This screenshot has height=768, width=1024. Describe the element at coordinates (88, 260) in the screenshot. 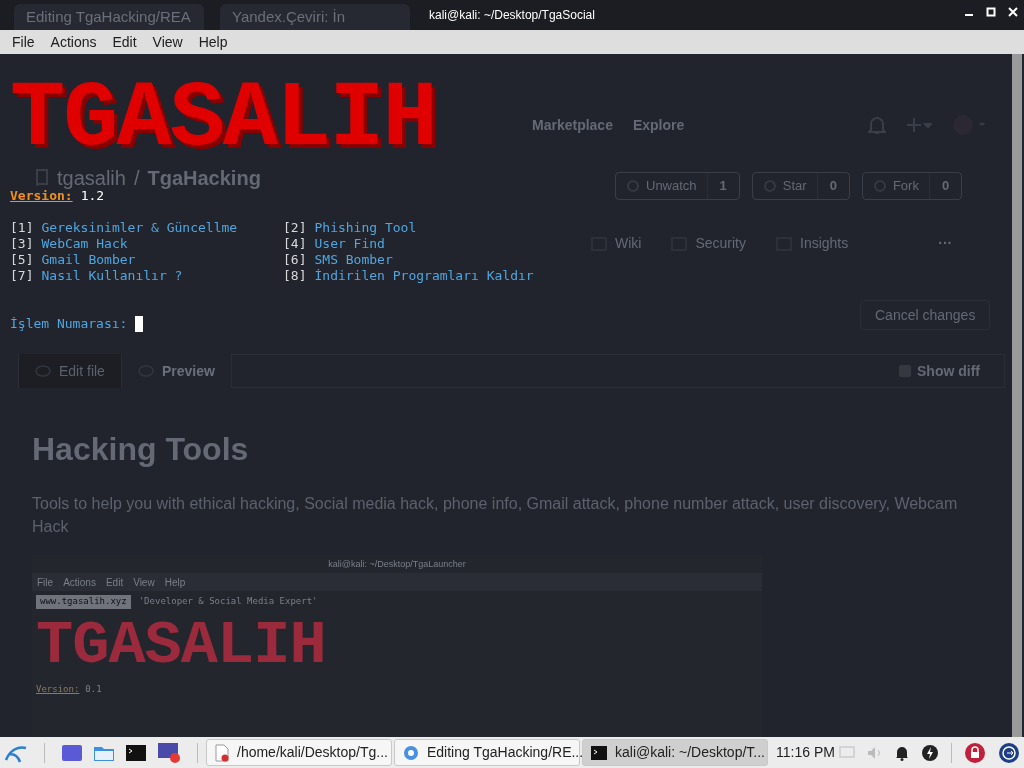

I see `option-label: Gmail Bomber` at that location.